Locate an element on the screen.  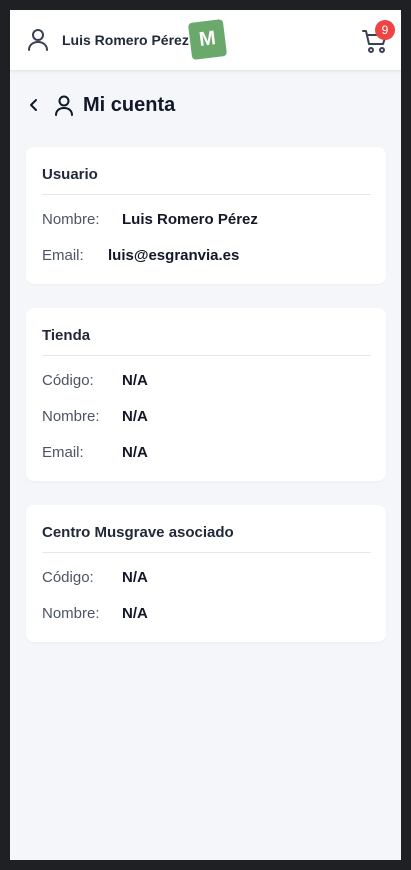
chevron-left-icon is located at coordinates (34, 105).